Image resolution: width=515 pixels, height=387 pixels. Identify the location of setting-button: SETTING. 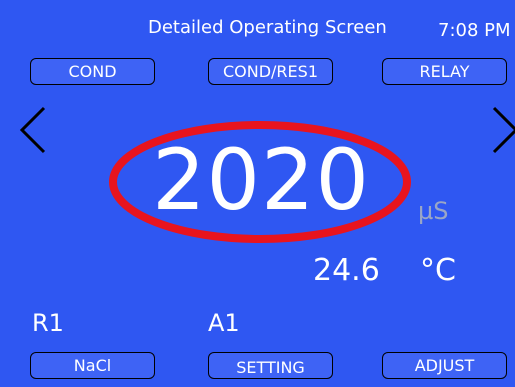
(270, 365).